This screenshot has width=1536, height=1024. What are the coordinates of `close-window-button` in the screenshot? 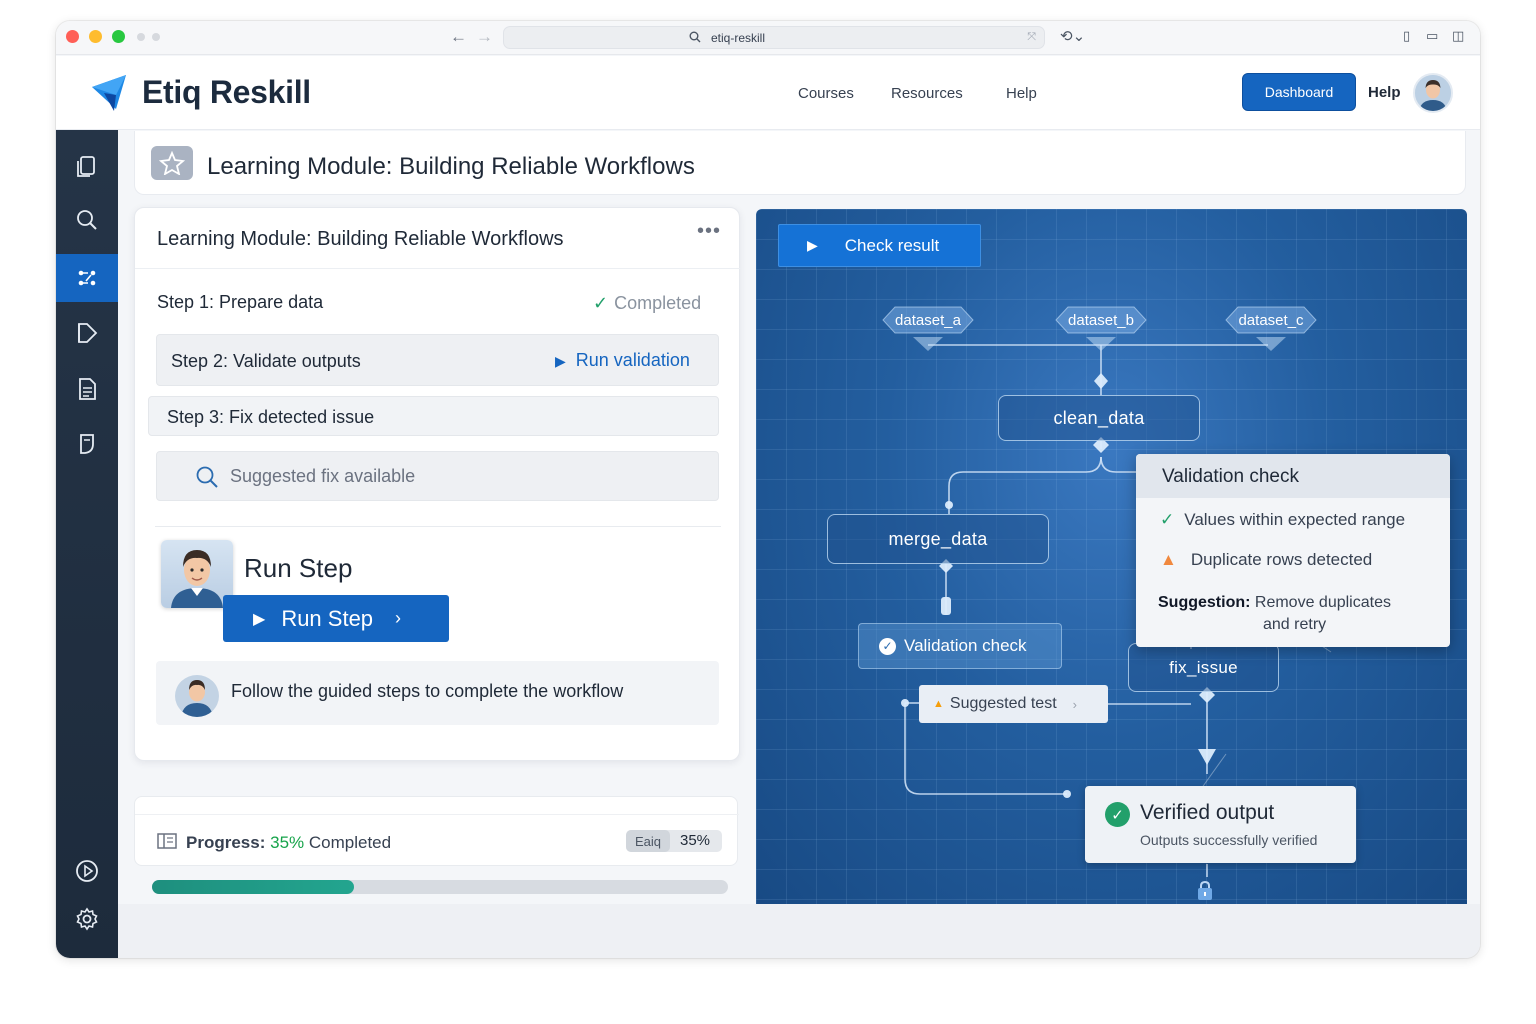 It's located at (72, 36).